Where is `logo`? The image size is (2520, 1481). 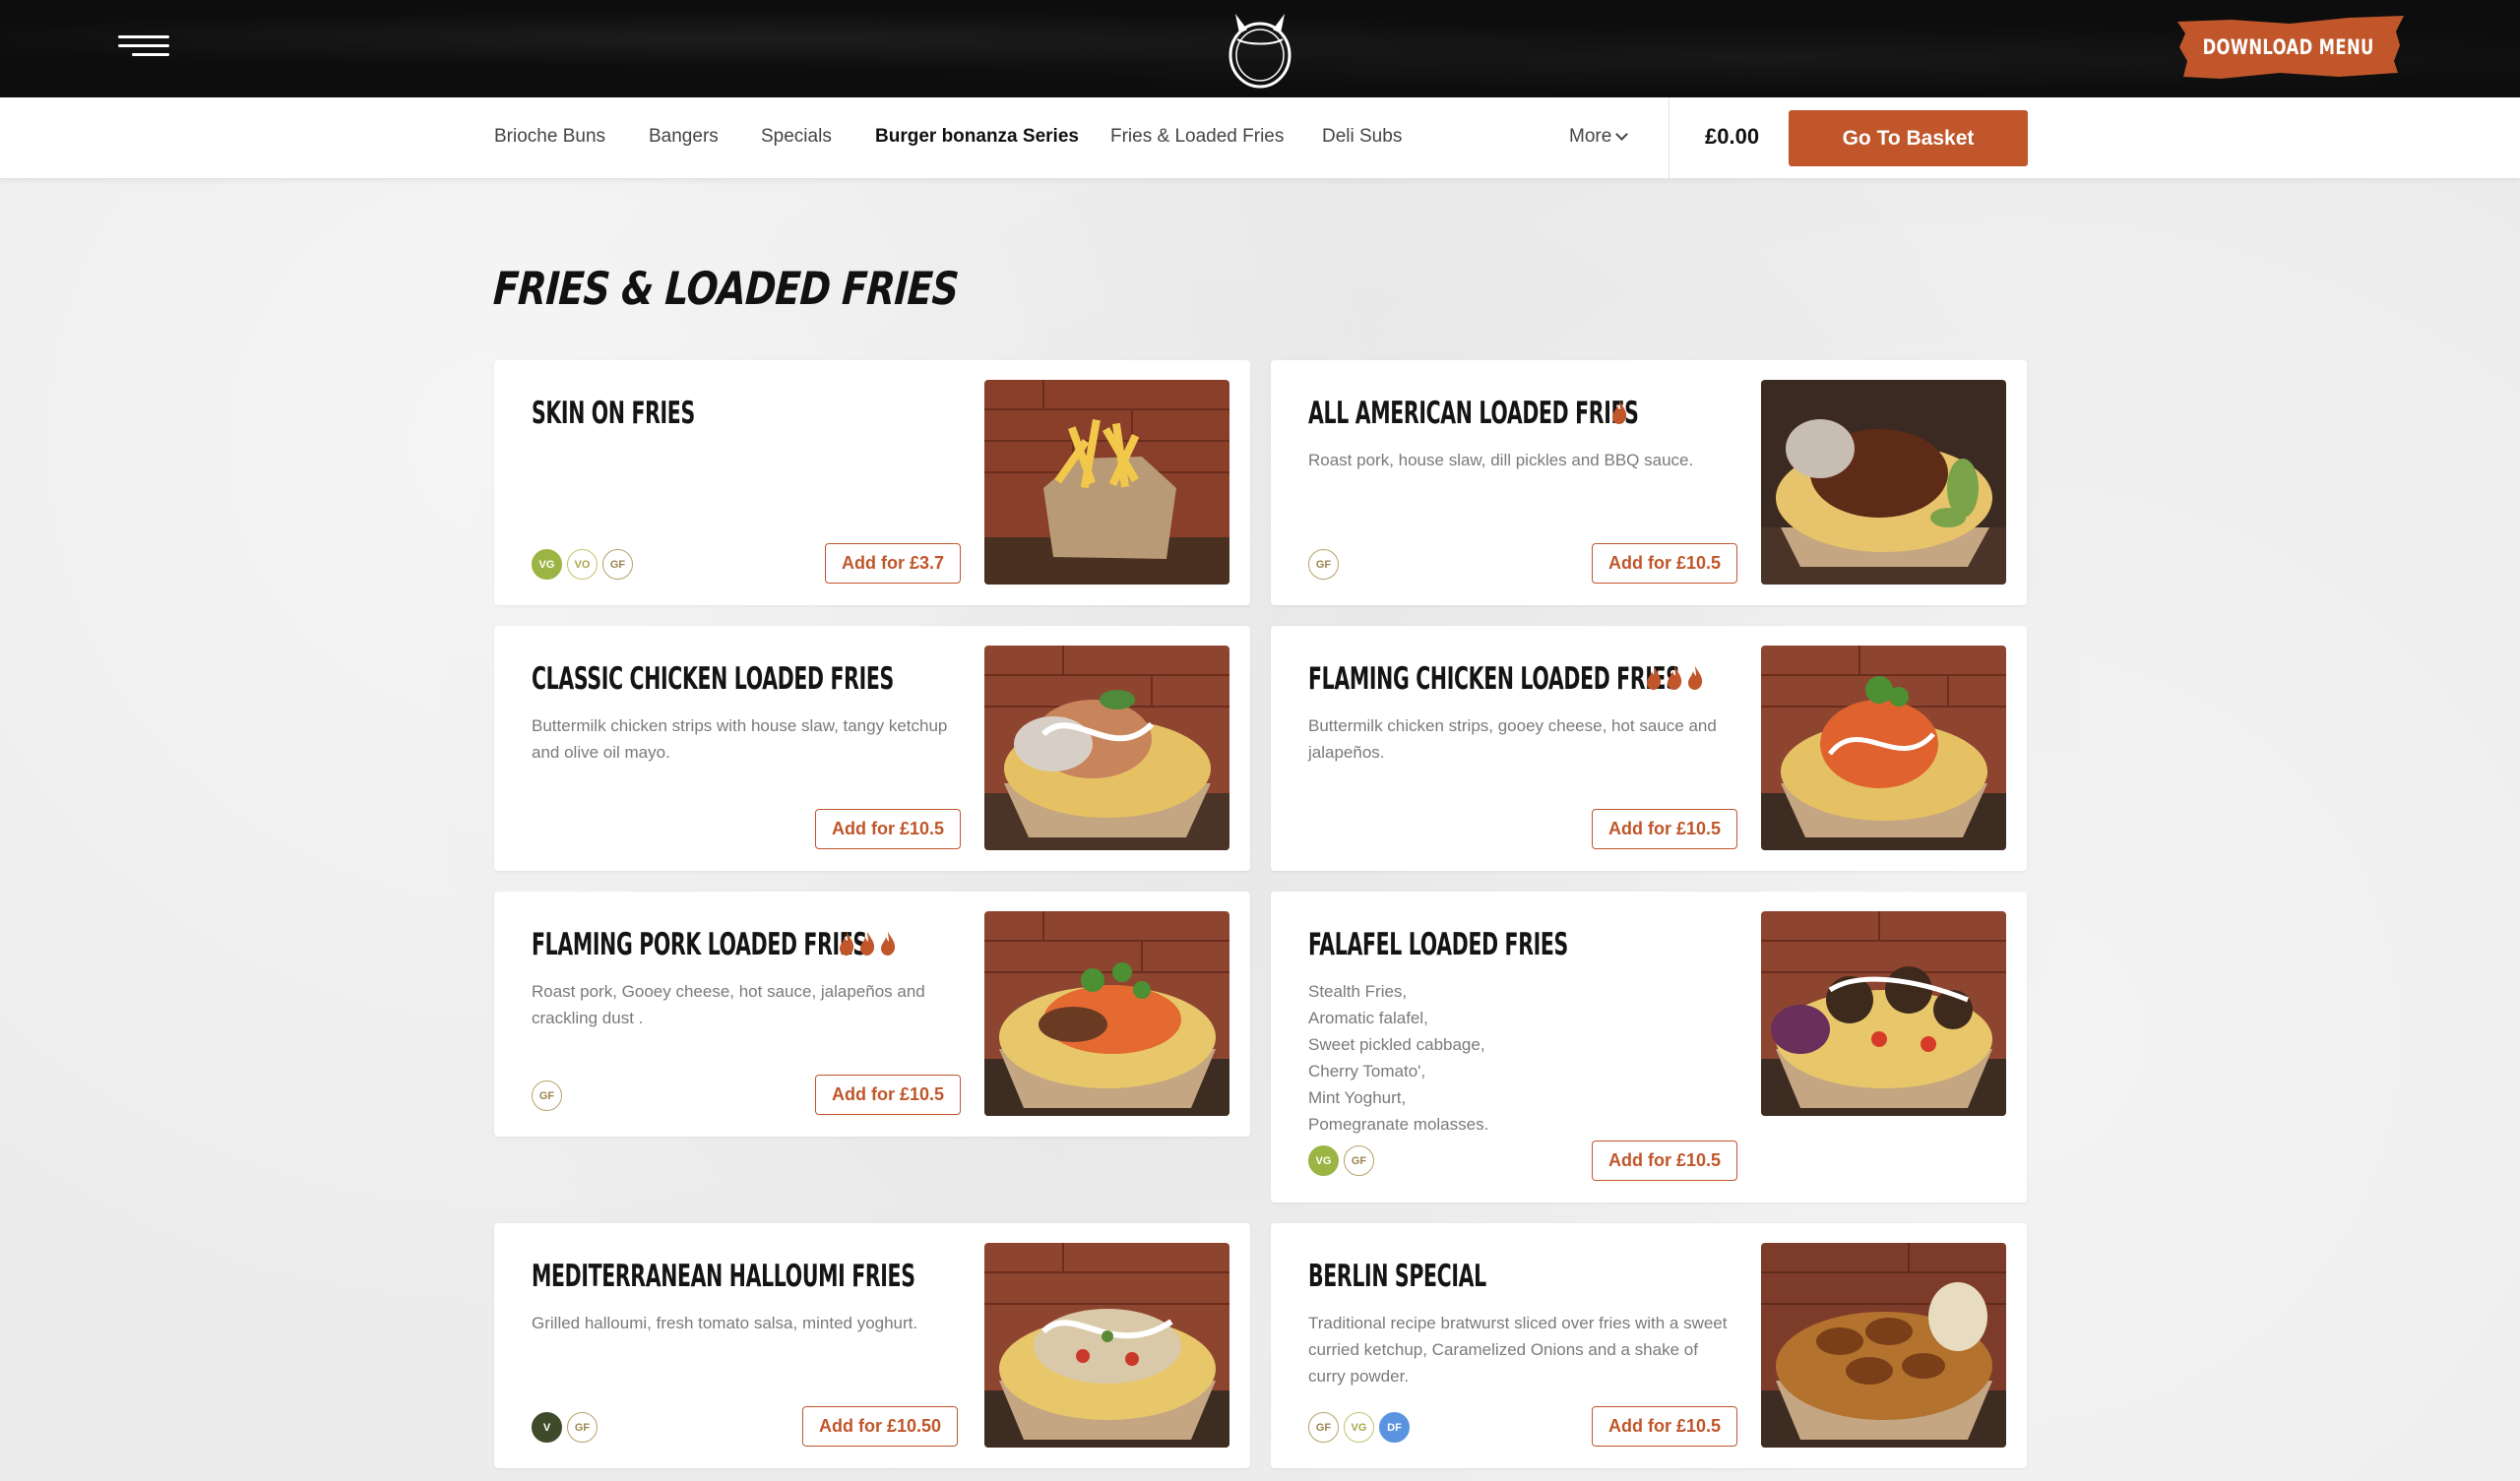
logo is located at coordinates (1260, 48).